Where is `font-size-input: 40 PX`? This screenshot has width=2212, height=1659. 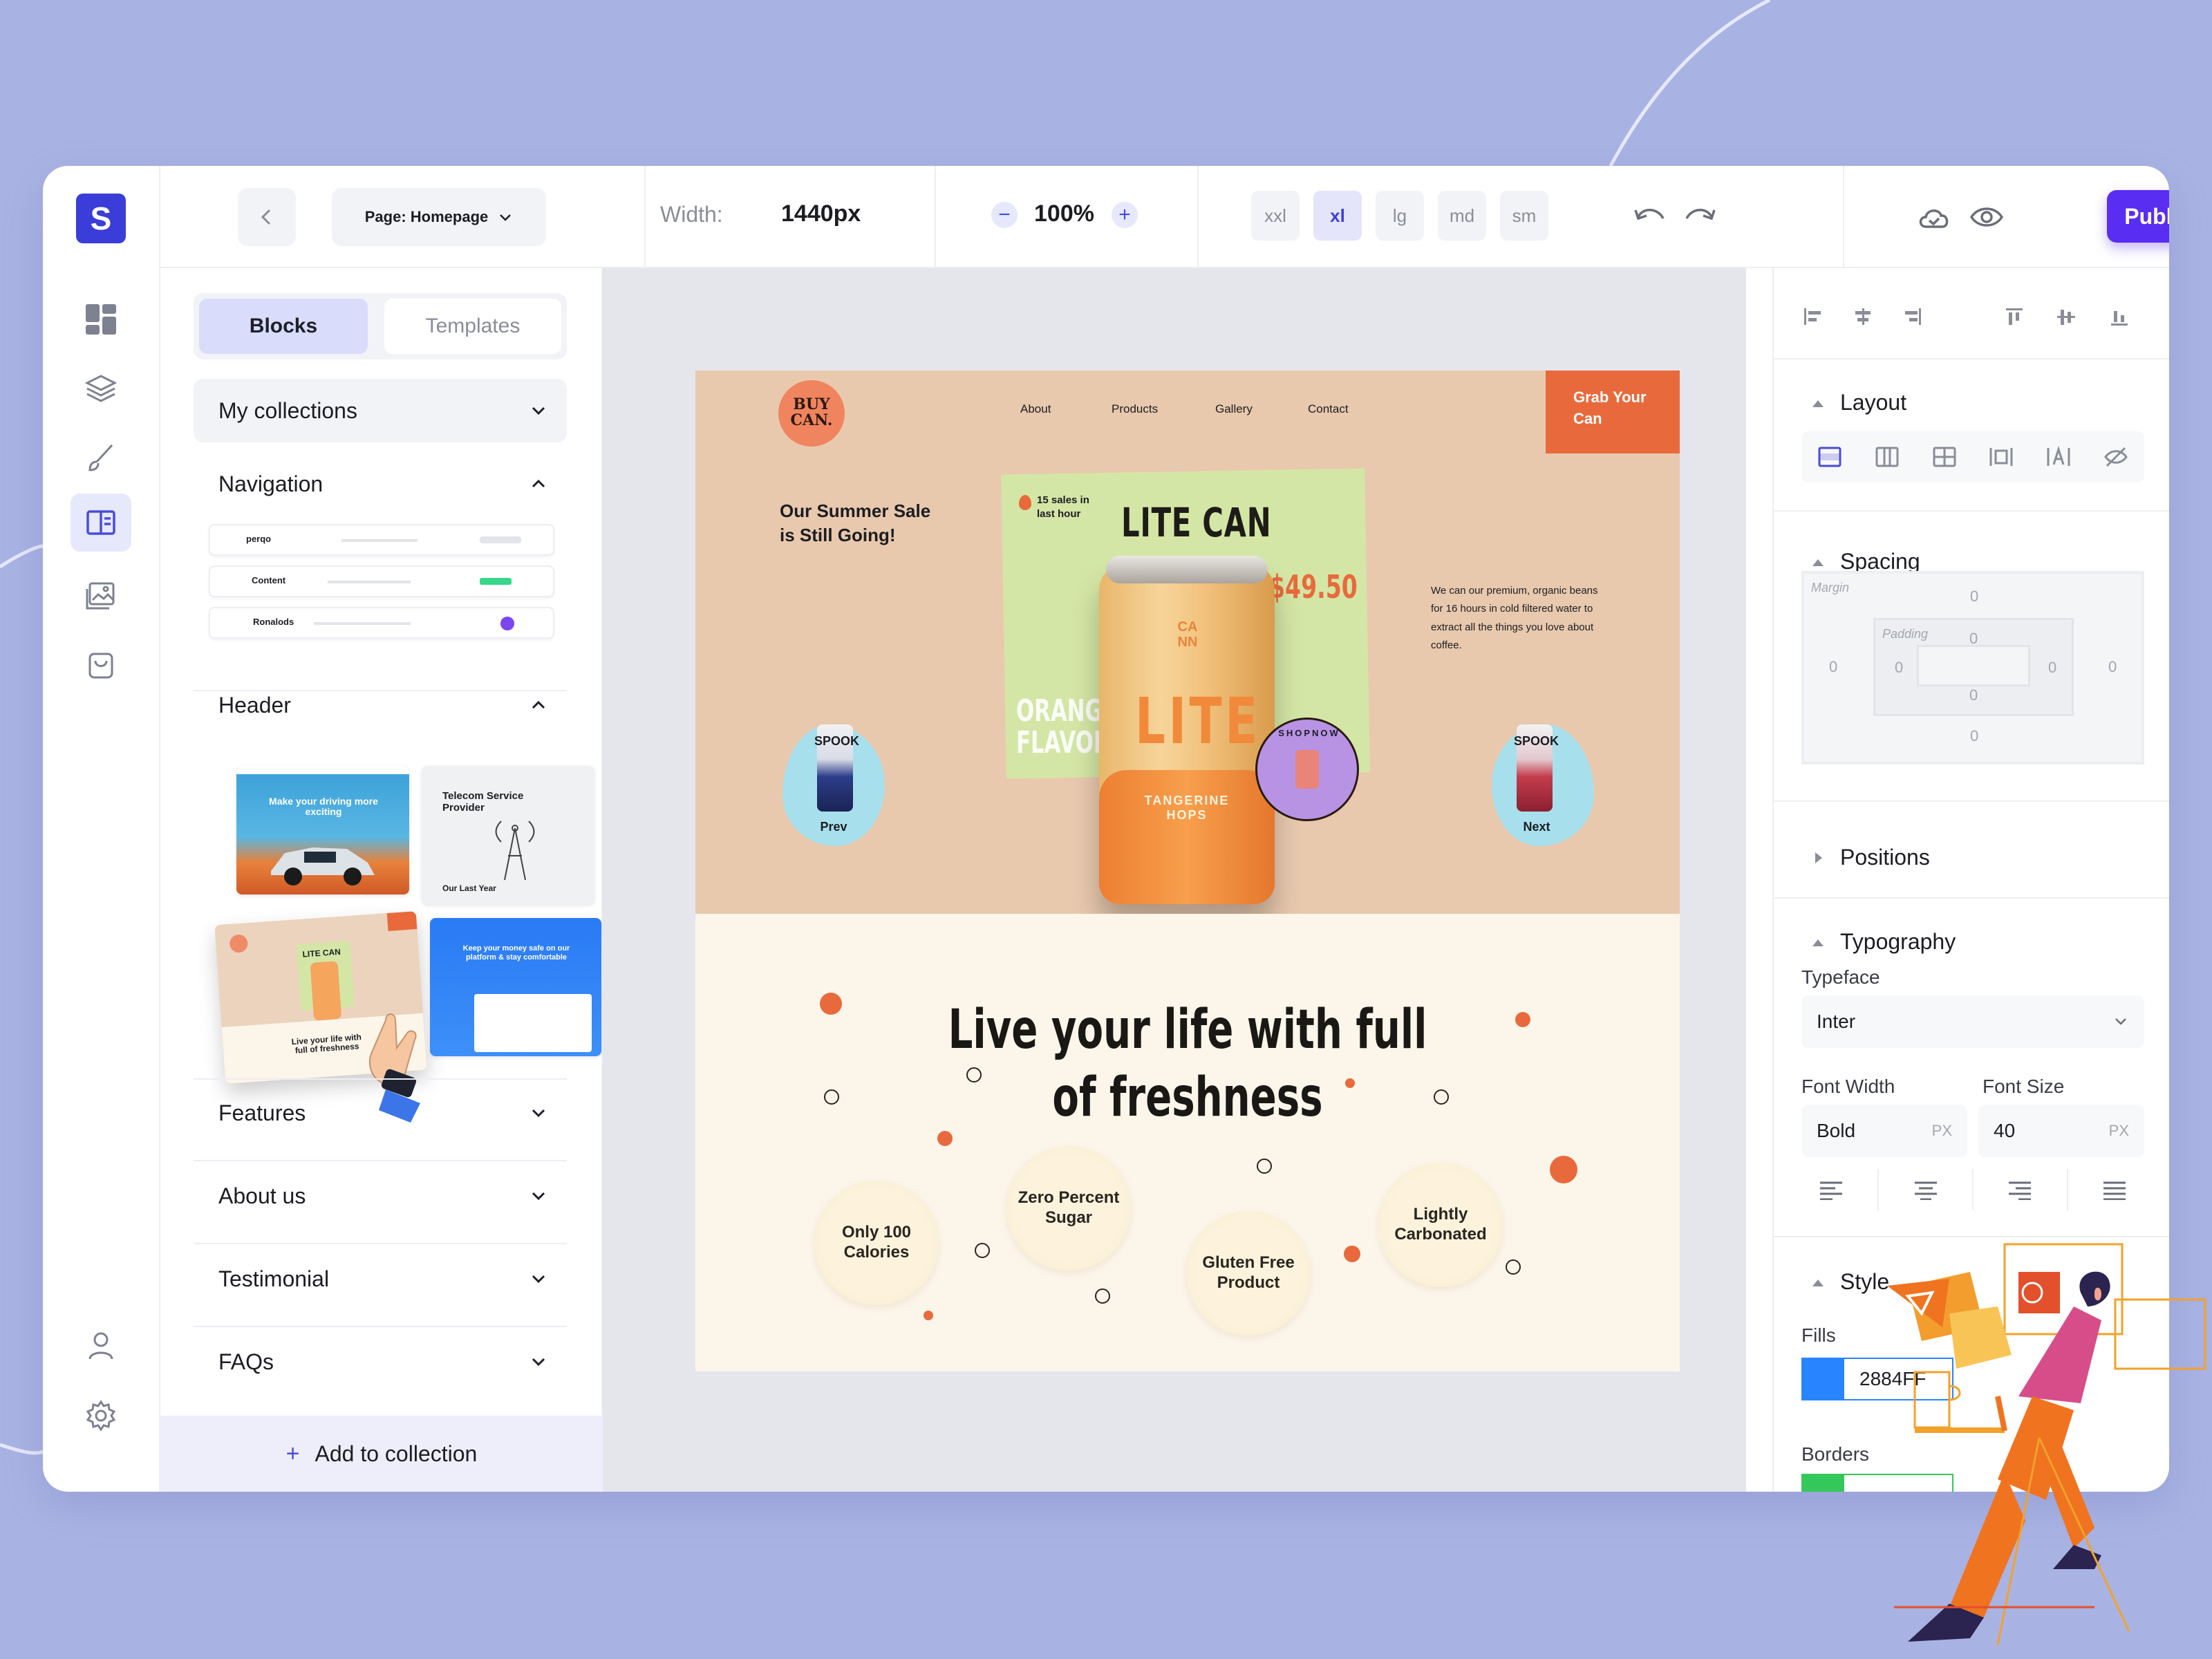 font-size-input: 40 PX is located at coordinates (2061, 1131).